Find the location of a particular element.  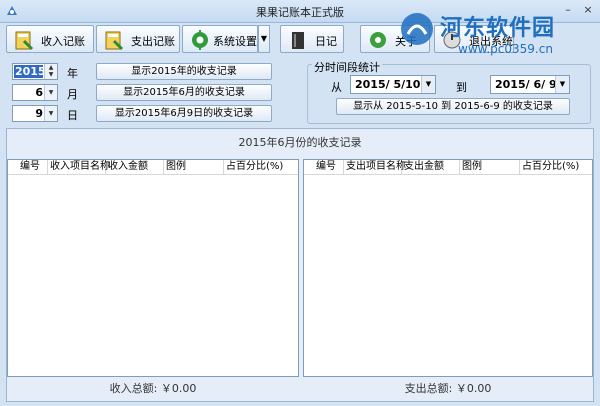

income-col-name: 收入项目名称 is located at coordinates (79, 167).